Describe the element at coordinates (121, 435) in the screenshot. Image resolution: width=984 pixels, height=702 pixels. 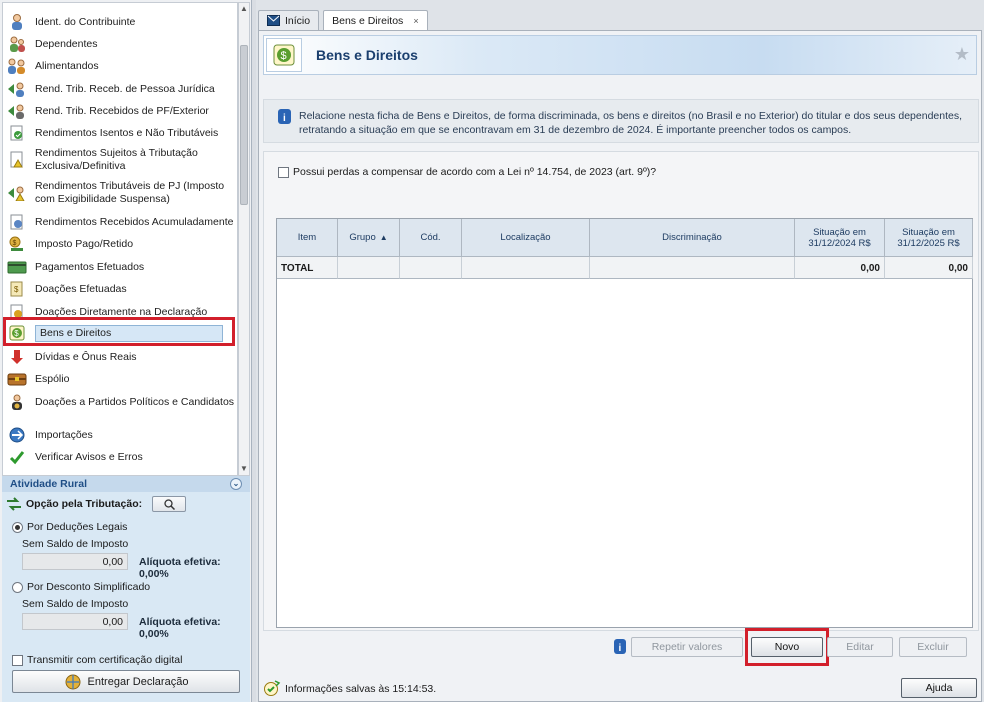
I see `sidebar-item-importacoes: Importações` at that location.